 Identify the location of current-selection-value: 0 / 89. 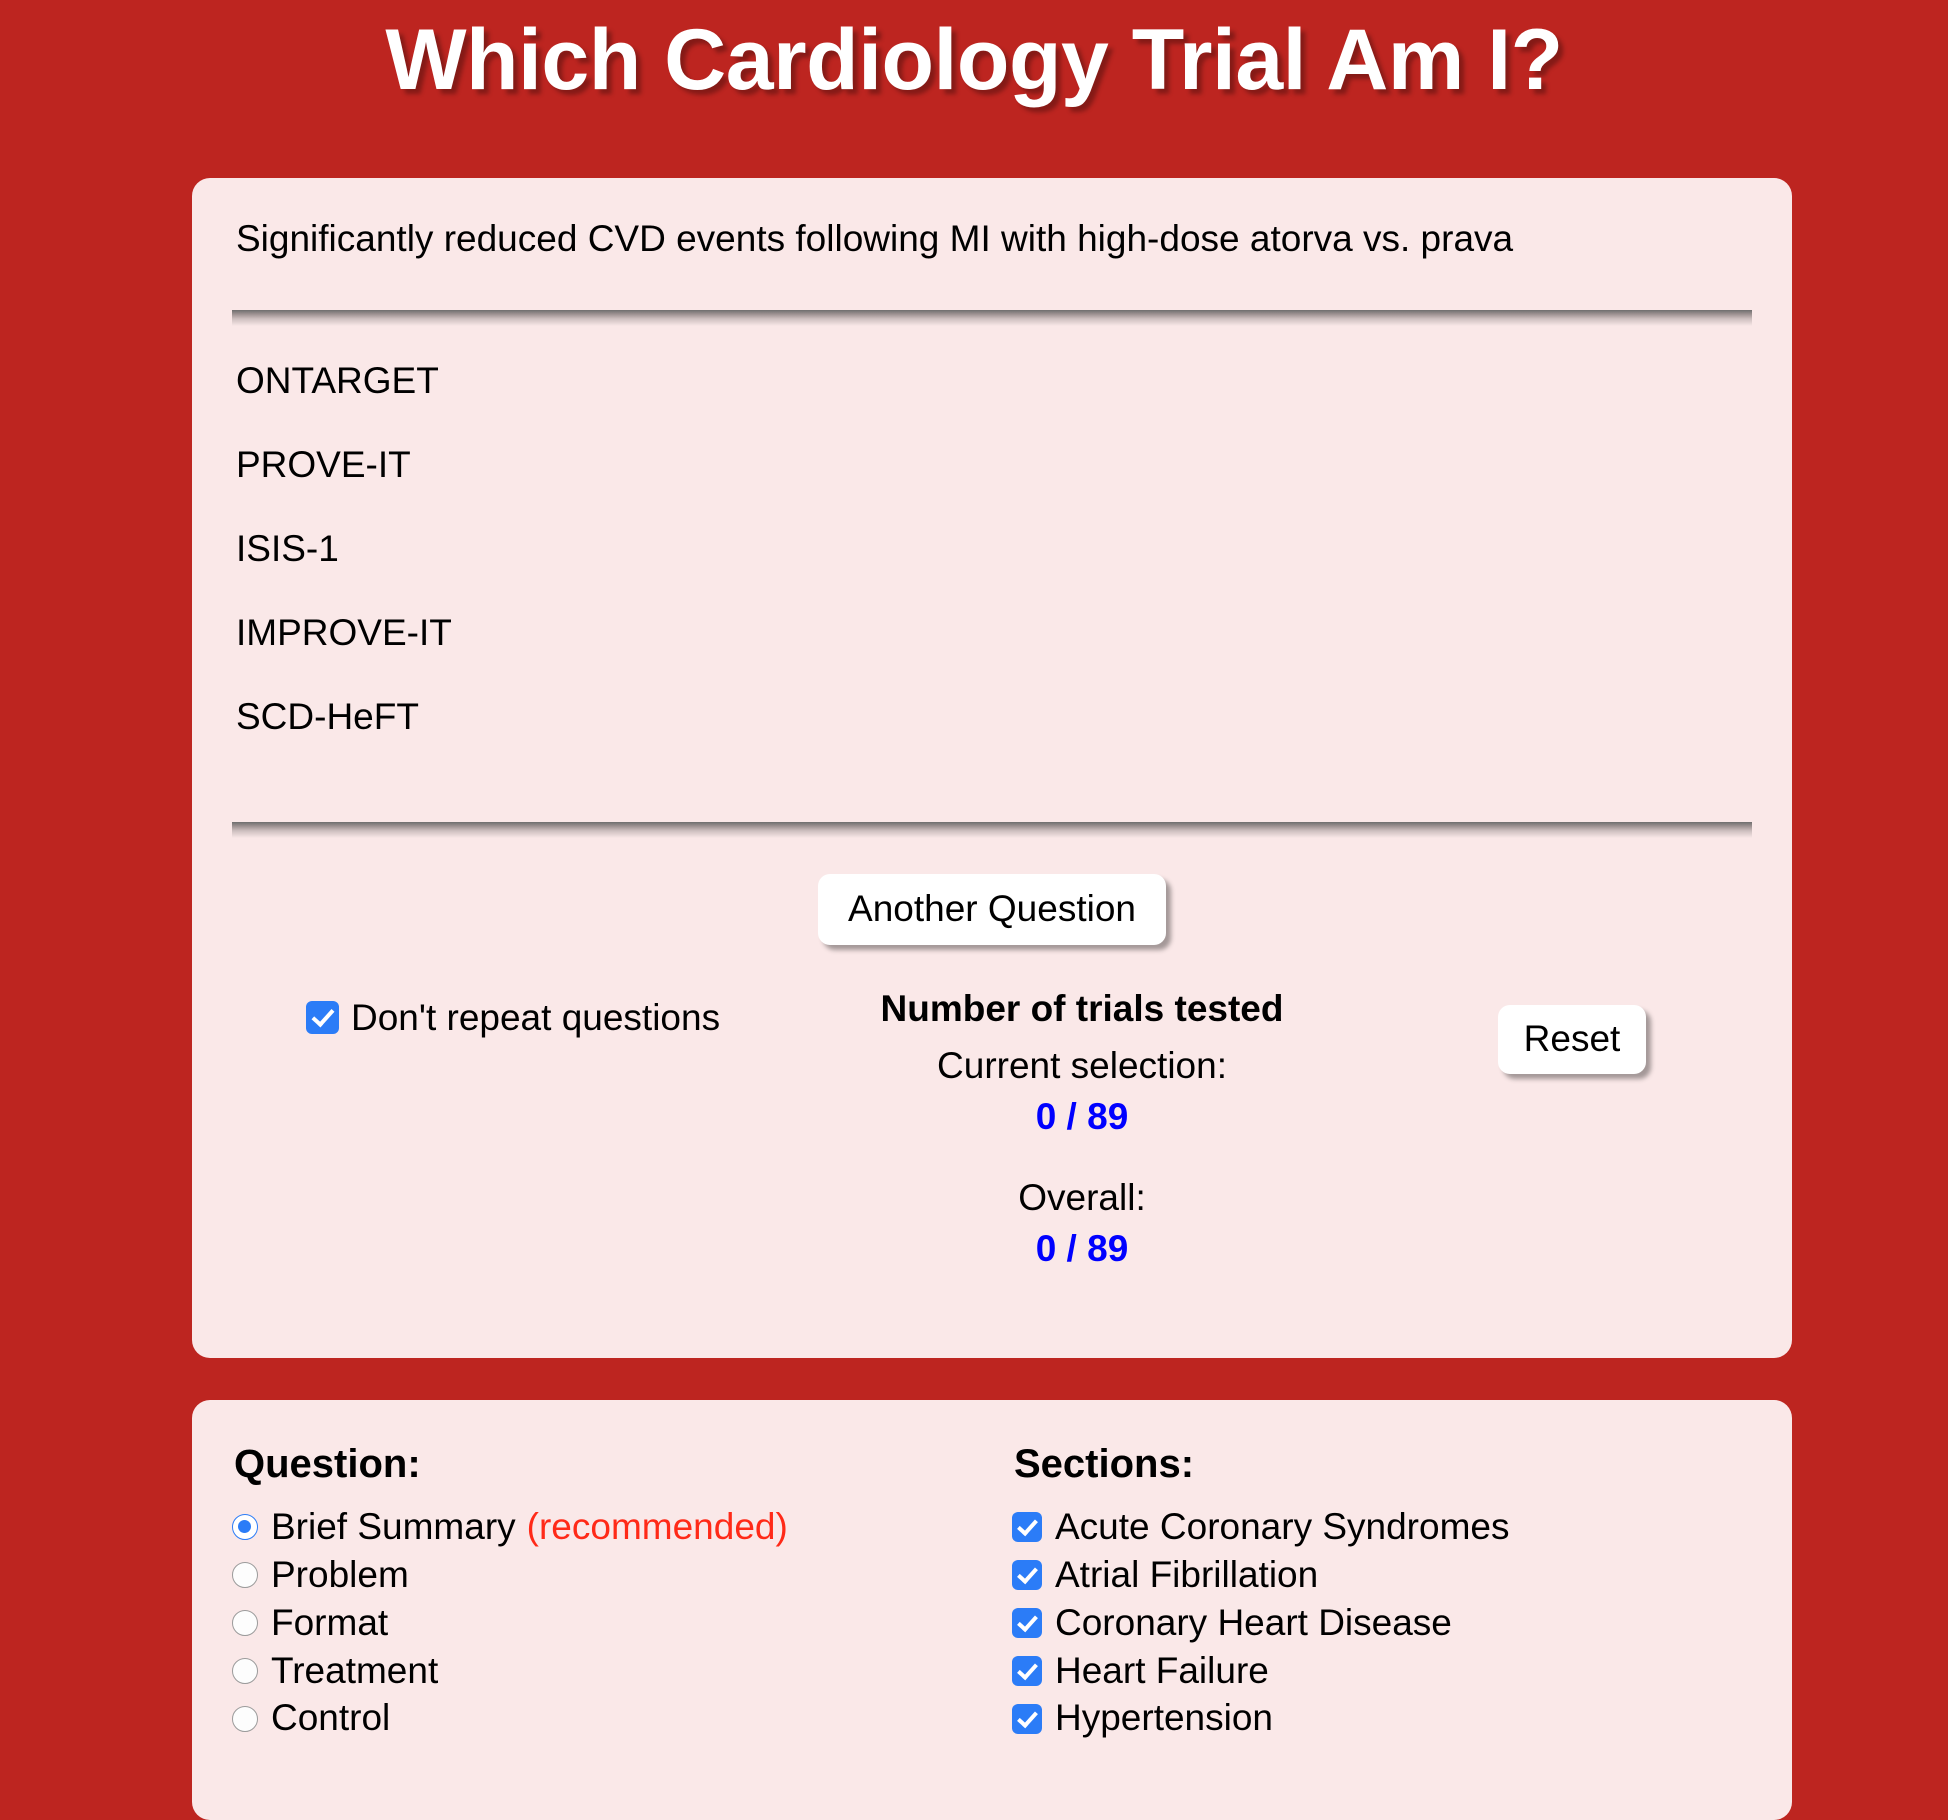
(1082, 1116).